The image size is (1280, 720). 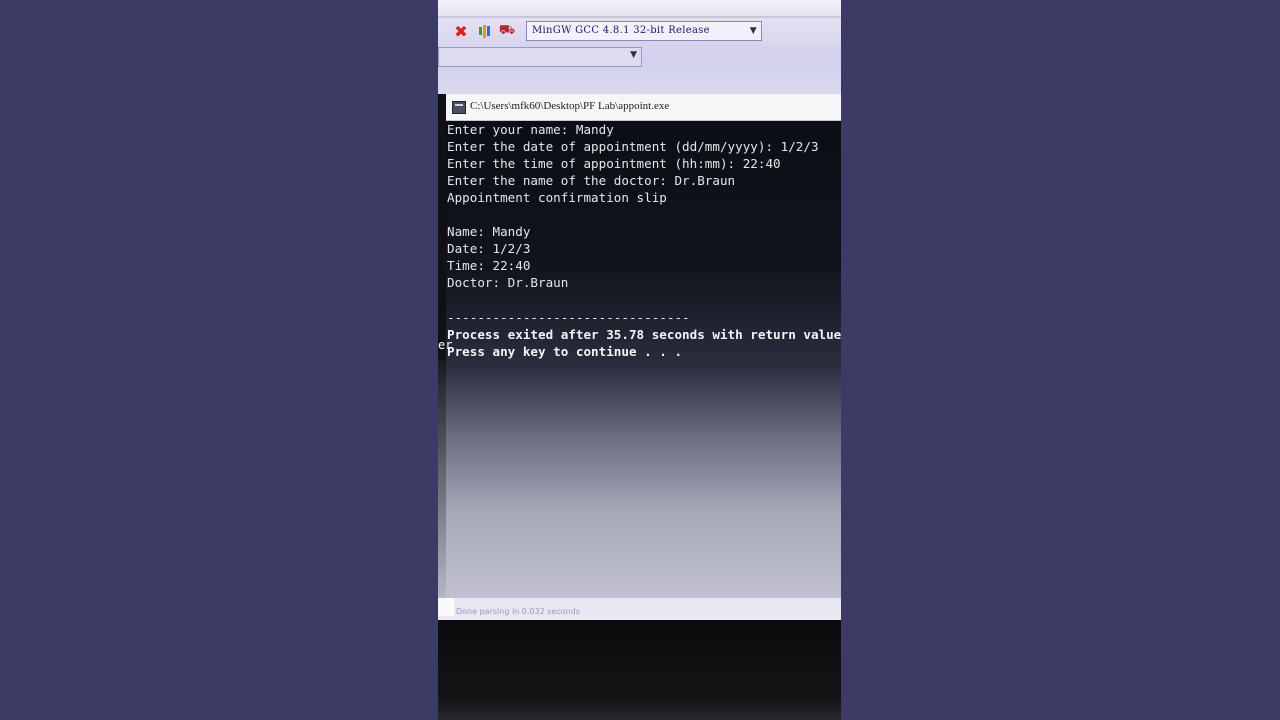 I want to click on console-line: Name: Mandy, so click(x=489, y=232).